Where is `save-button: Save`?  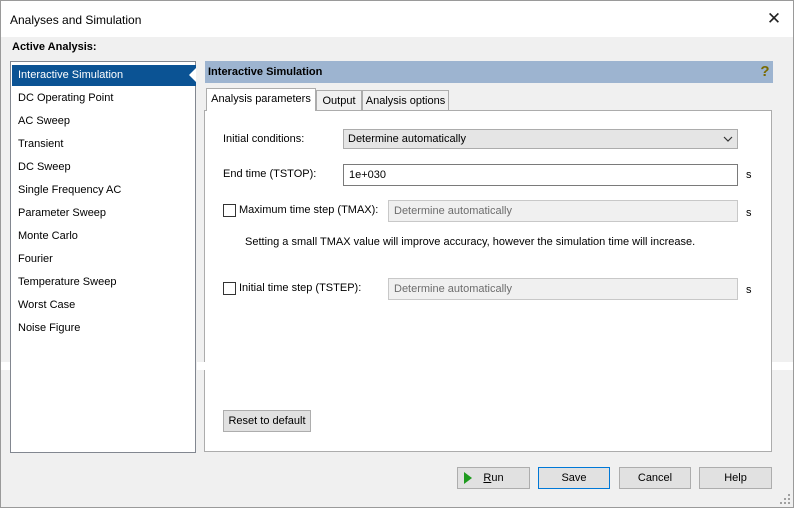 save-button: Save is located at coordinates (574, 478).